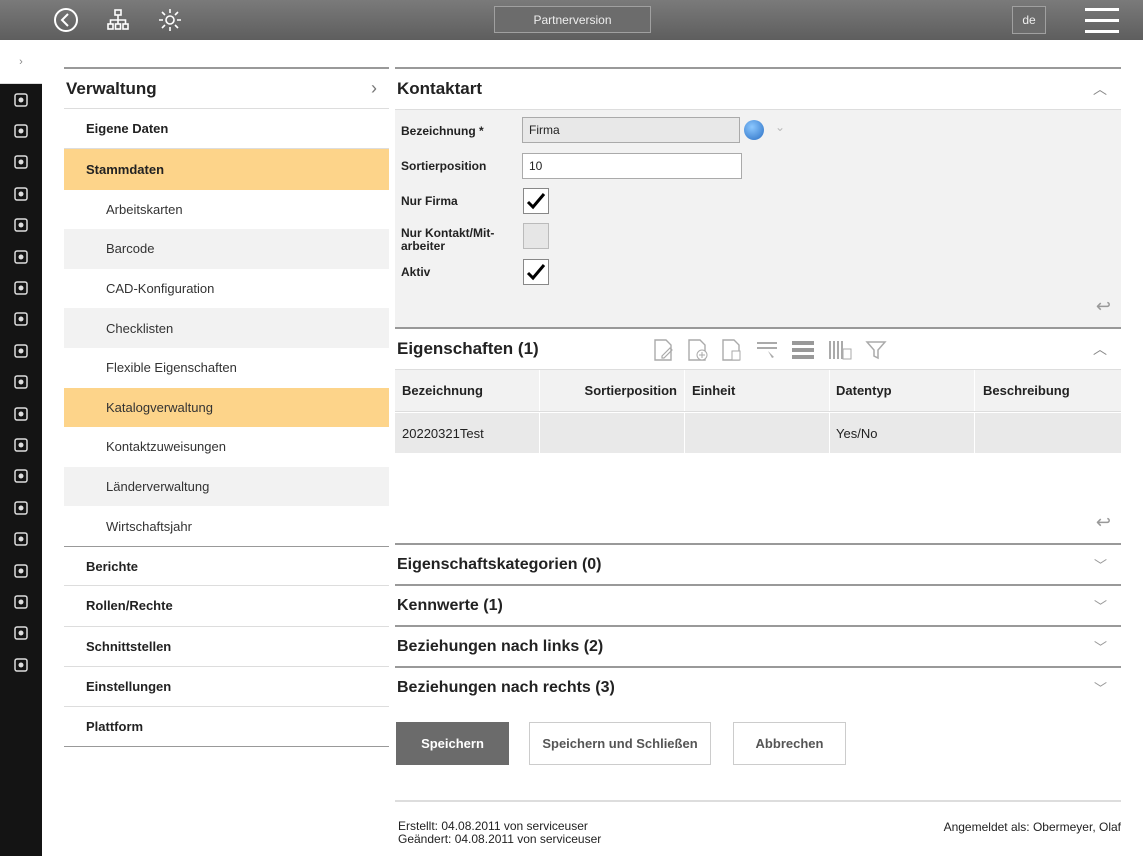 Image resolution: width=1143 pixels, height=856 pixels. What do you see at coordinates (226, 169) in the screenshot?
I see `nav-item-stammdaten: Stammdaten` at bounding box center [226, 169].